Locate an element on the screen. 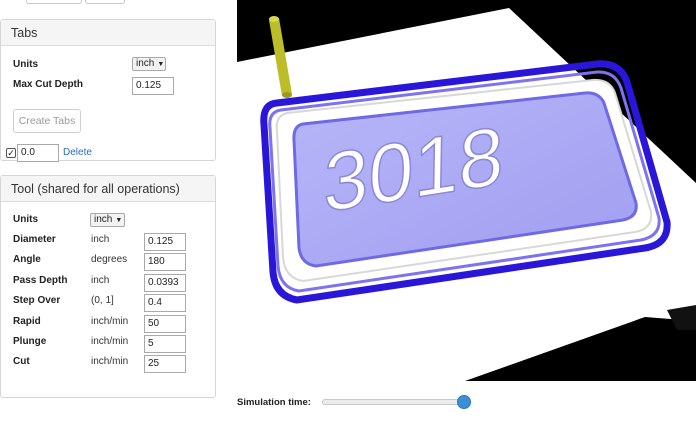 The height and width of the screenshot is (431, 696). pass-depth-label: Pass Depth is located at coordinates (40, 280).